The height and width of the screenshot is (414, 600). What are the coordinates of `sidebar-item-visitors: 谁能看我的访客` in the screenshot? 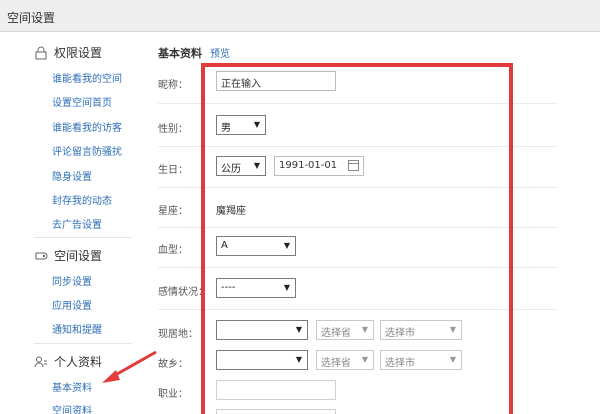 It's located at (87, 126).